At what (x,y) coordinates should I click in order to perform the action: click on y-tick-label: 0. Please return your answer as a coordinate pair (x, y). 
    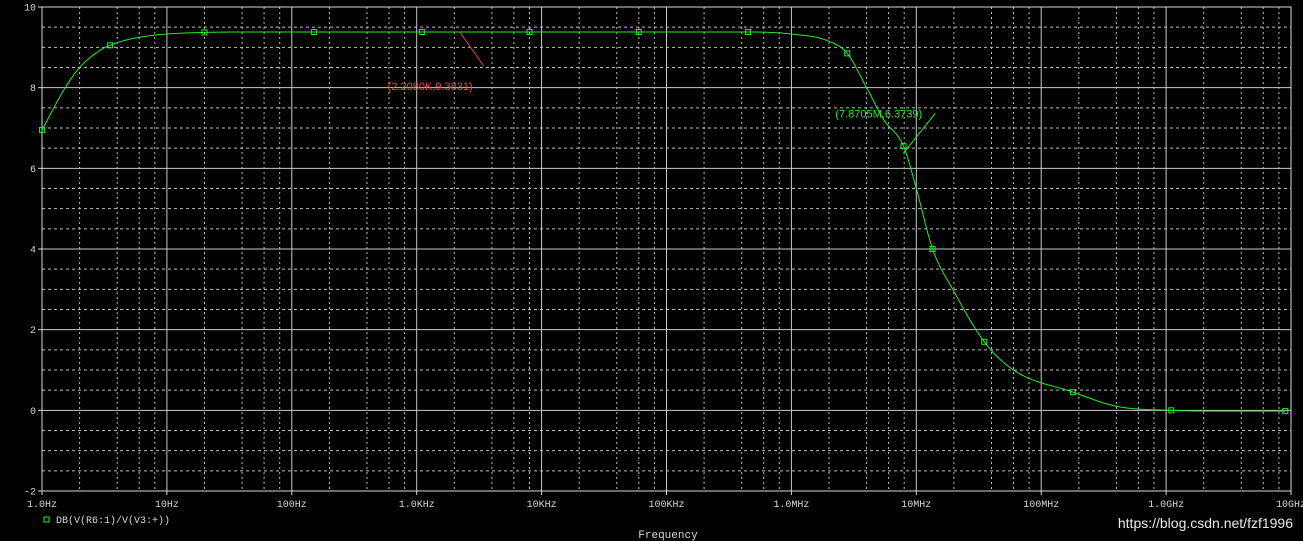
    Looking at the image, I should click on (33, 412).